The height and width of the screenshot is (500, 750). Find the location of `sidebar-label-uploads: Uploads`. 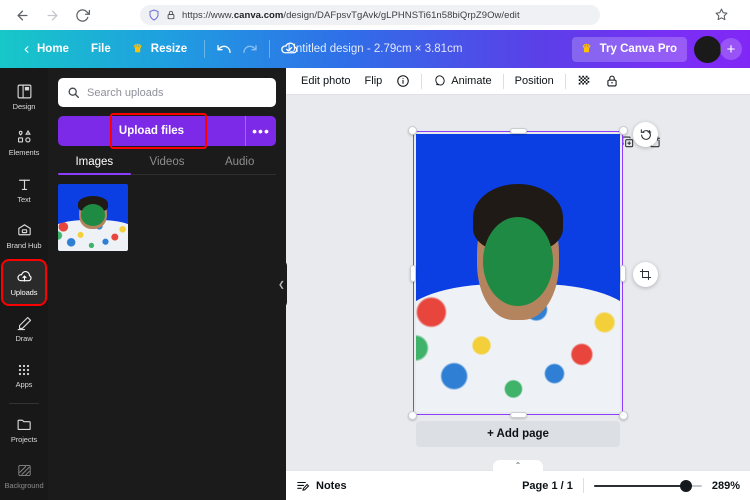

sidebar-label-uploads: Uploads is located at coordinates (24, 292).